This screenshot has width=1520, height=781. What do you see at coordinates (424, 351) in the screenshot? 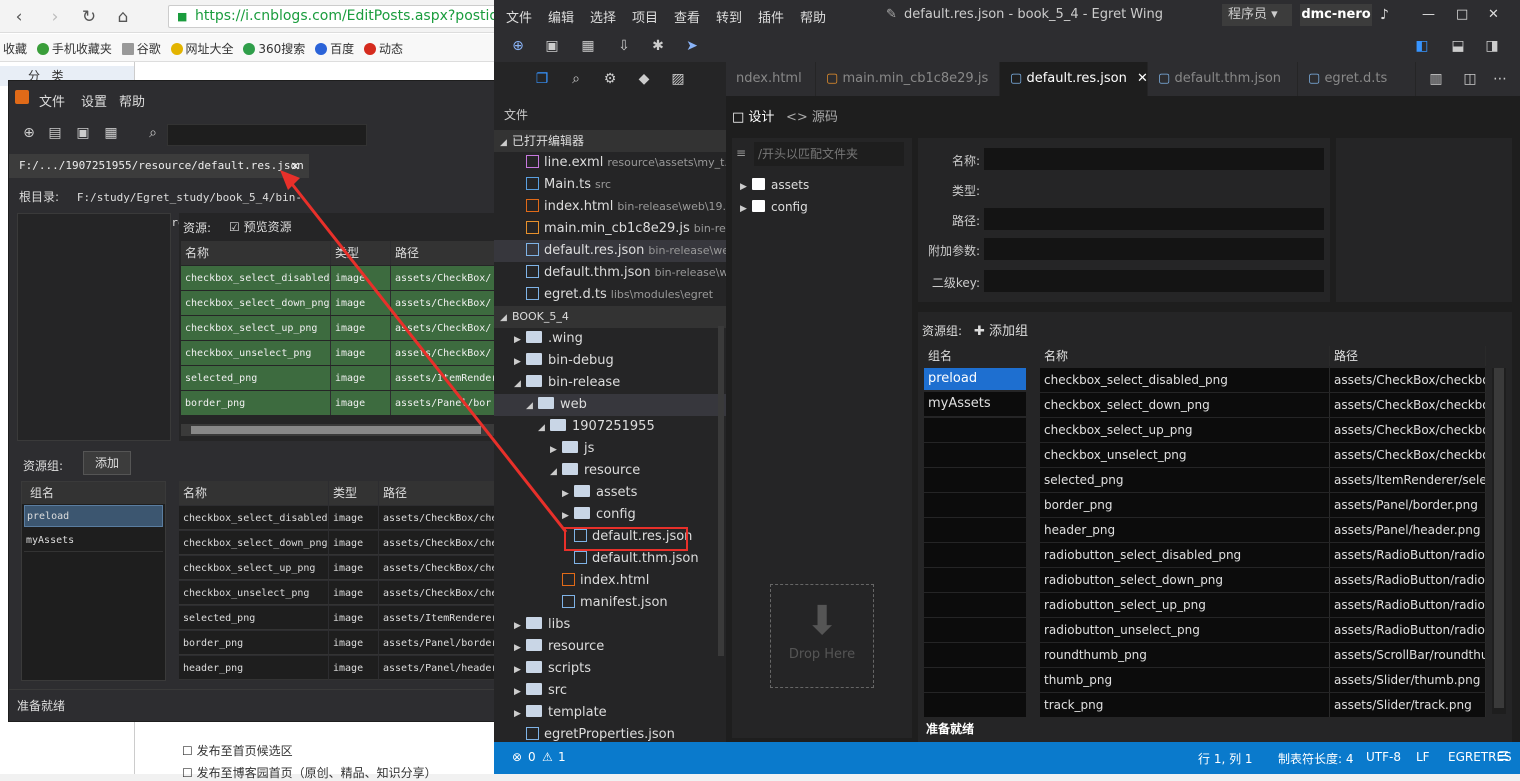
I see `annotation-arrow` at bounding box center [424, 351].